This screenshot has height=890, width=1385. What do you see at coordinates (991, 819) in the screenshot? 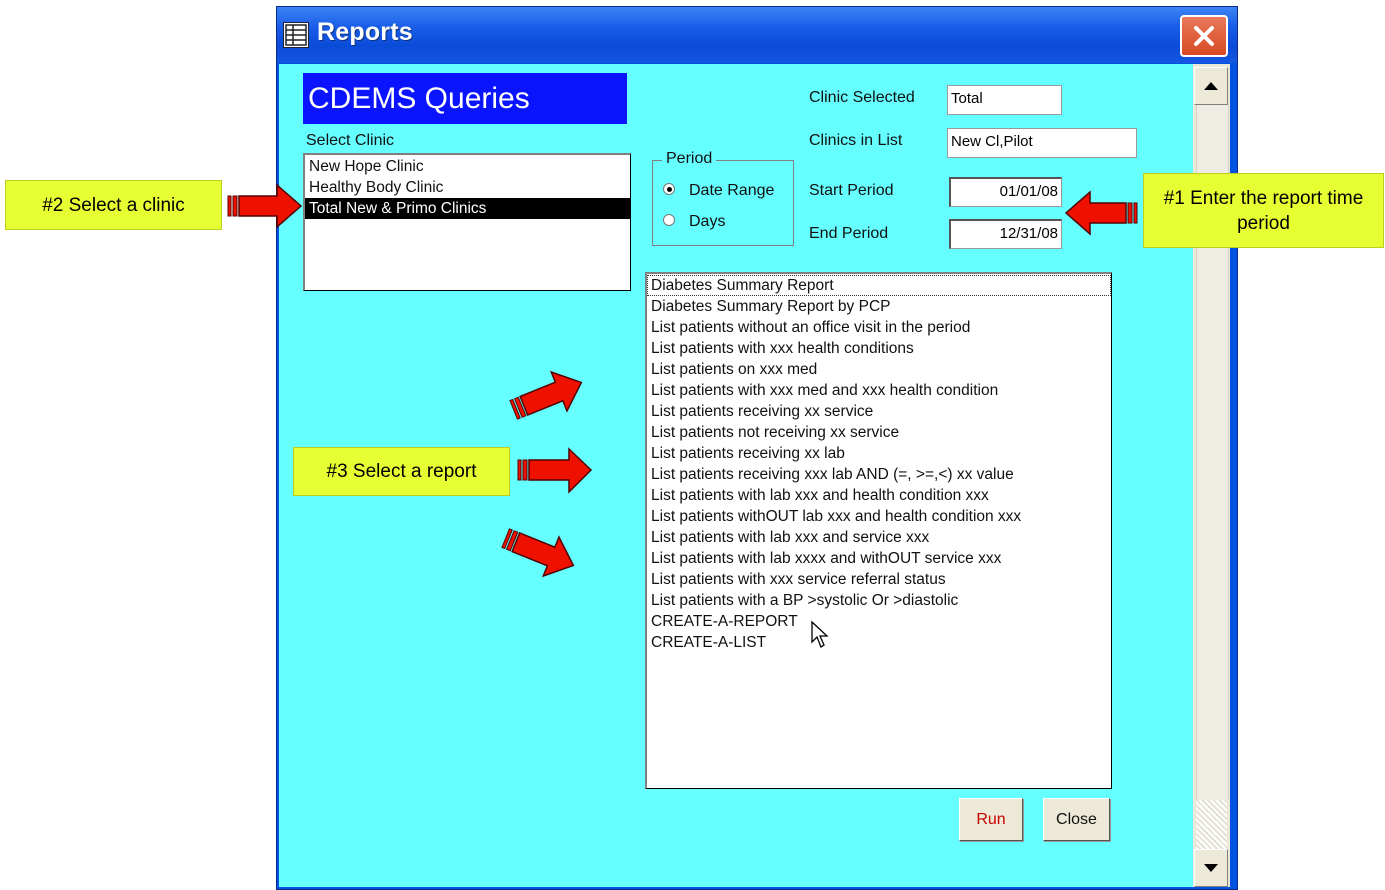
I see `run-button: Run` at bounding box center [991, 819].